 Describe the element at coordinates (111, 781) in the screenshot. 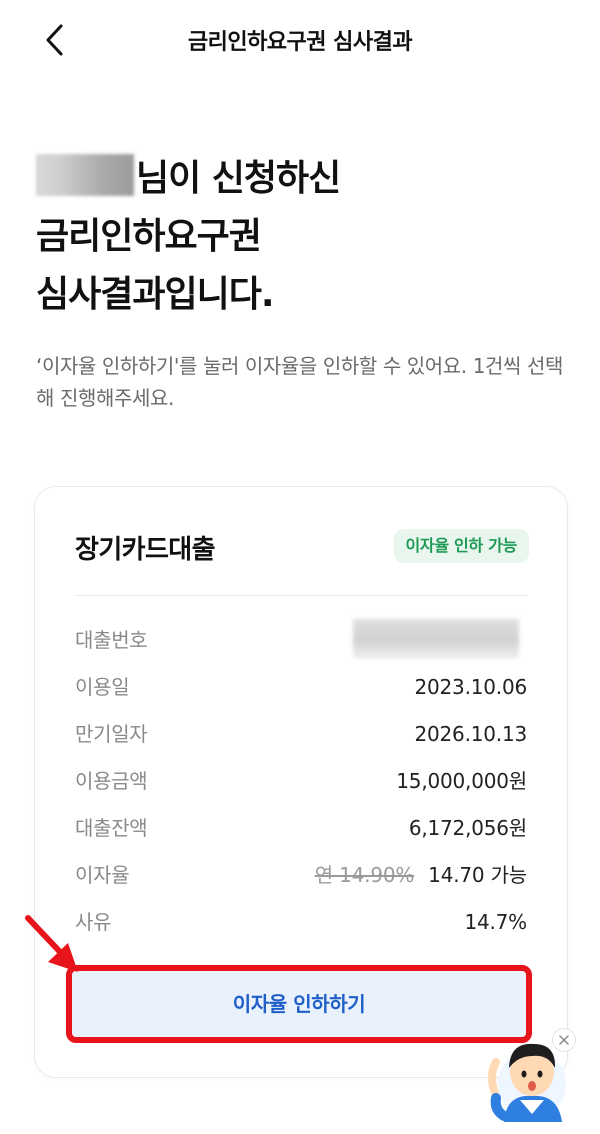

I see `detail-label: 이용금액` at that location.